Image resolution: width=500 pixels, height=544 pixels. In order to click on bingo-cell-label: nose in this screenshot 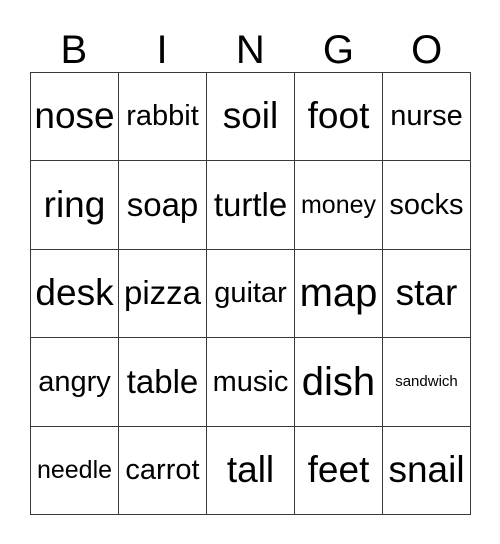, I will do `click(74, 116)`.